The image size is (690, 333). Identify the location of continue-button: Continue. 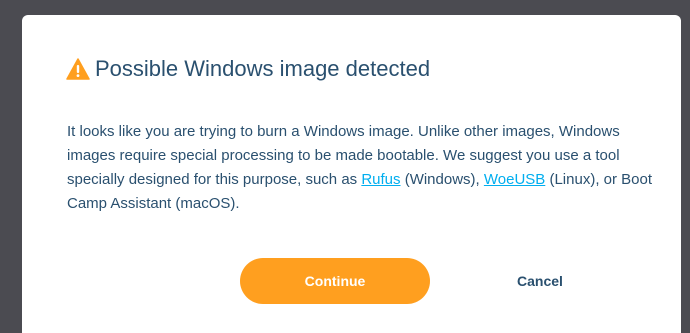
(335, 281).